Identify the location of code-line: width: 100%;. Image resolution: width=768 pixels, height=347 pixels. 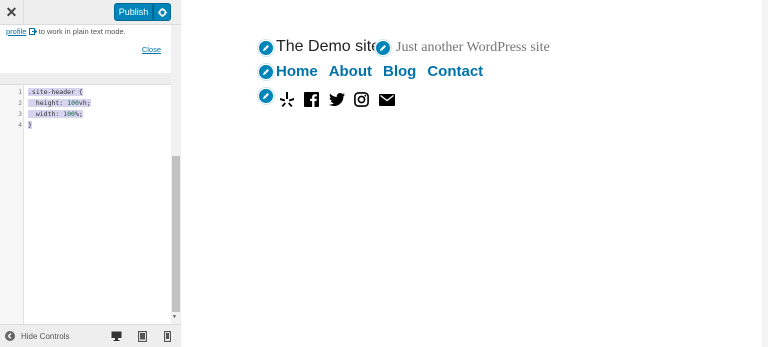
(55, 114).